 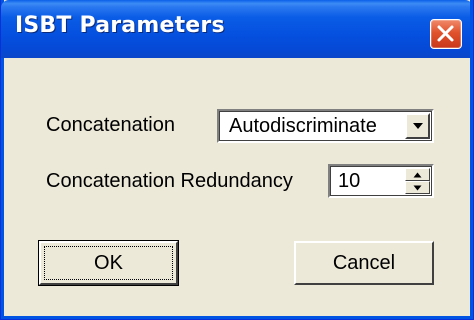 I want to click on window-frame-bottom, so click(x=237, y=317).